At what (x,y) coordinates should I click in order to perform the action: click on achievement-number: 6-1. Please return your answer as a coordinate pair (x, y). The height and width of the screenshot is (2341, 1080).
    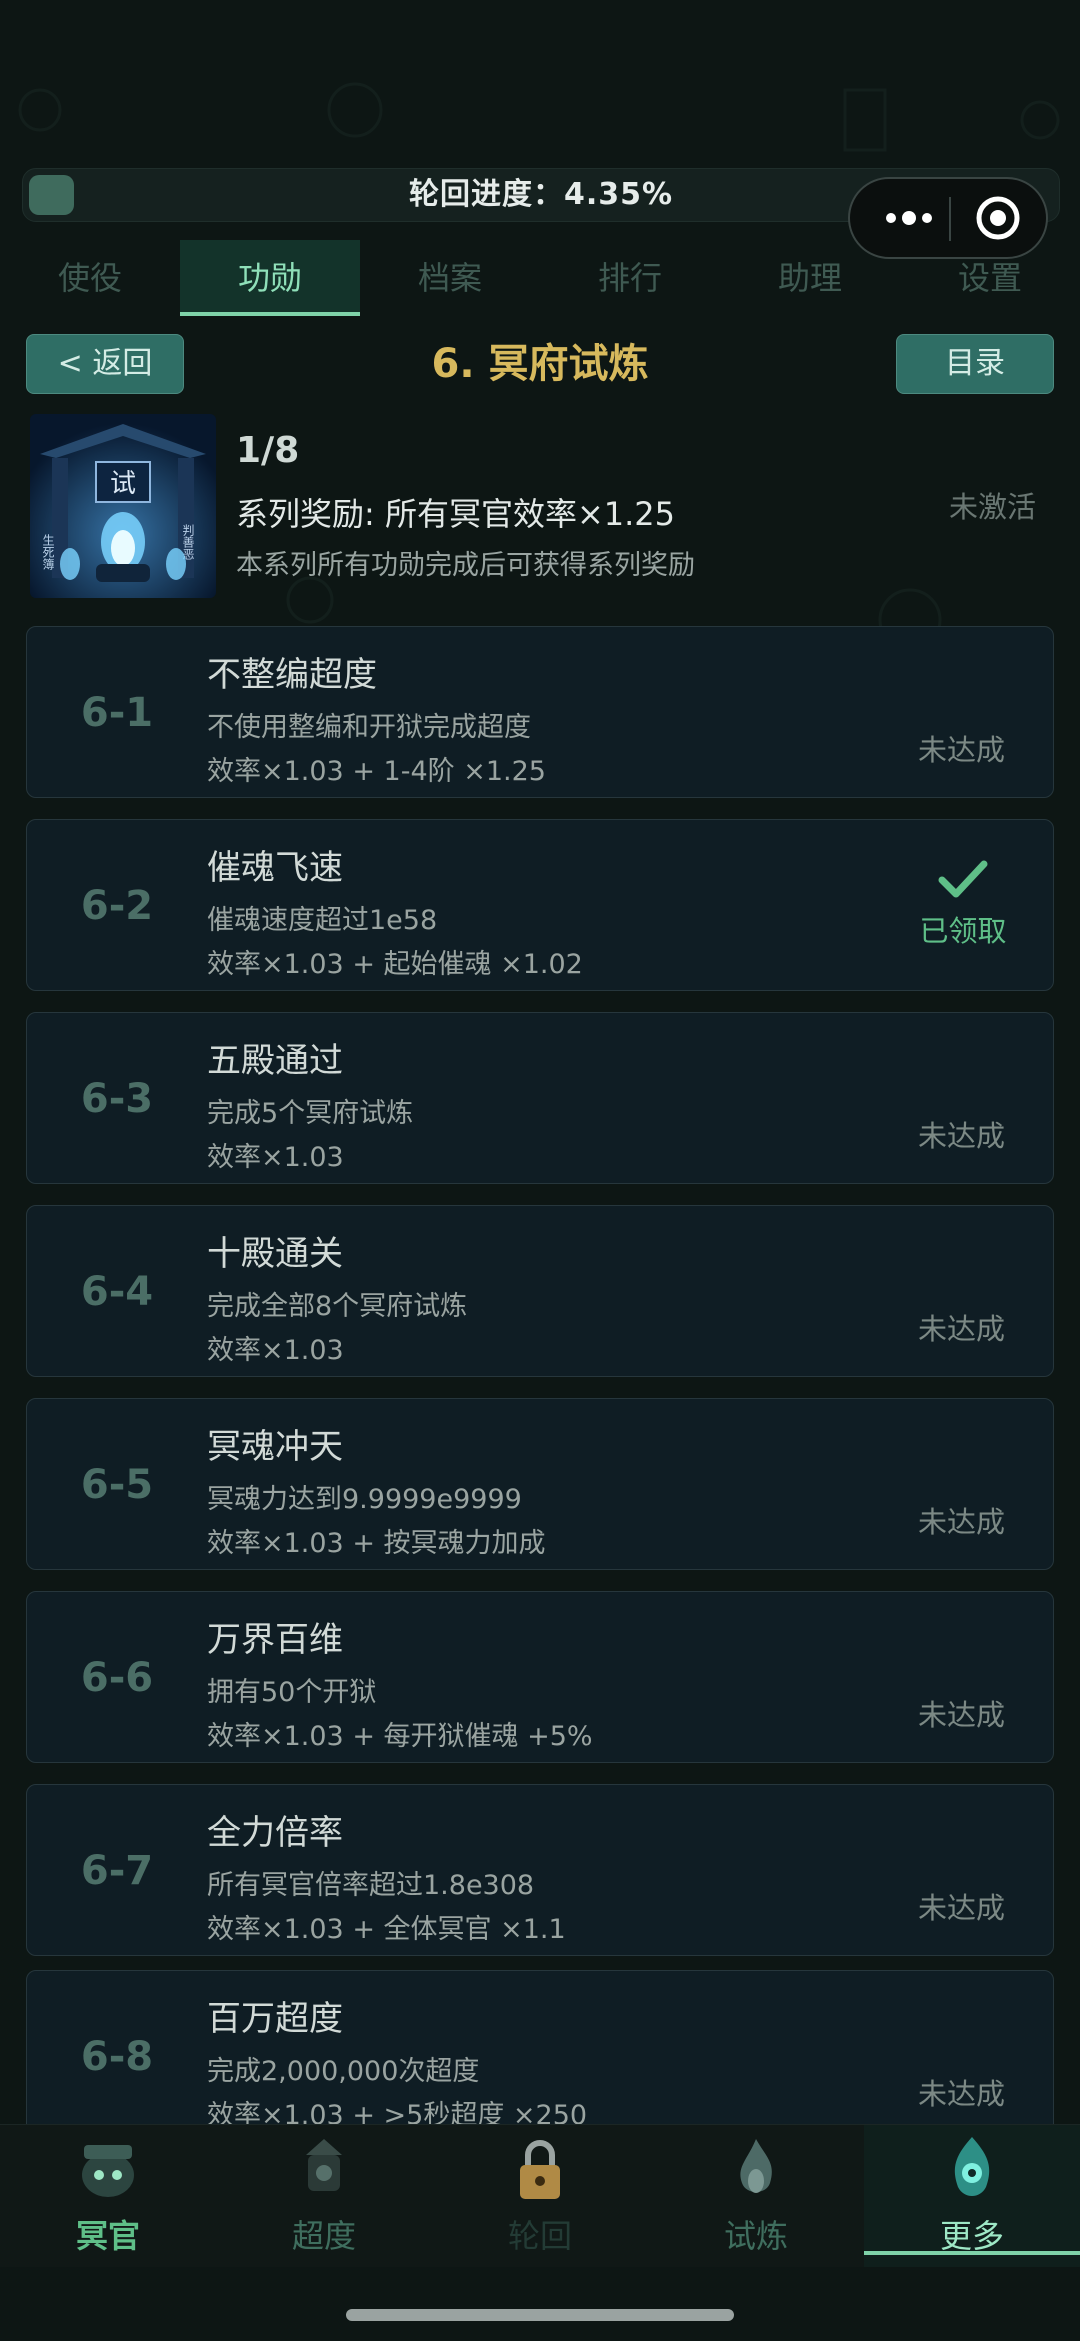
    Looking at the image, I should click on (117, 713).